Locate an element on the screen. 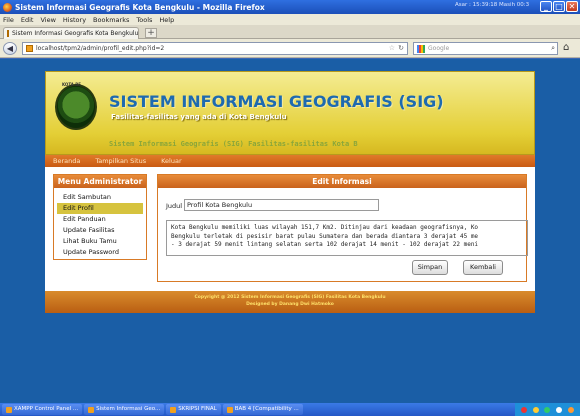 The width and height of the screenshot is (580, 416). save-button: Simpan is located at coordinates (430, 267).